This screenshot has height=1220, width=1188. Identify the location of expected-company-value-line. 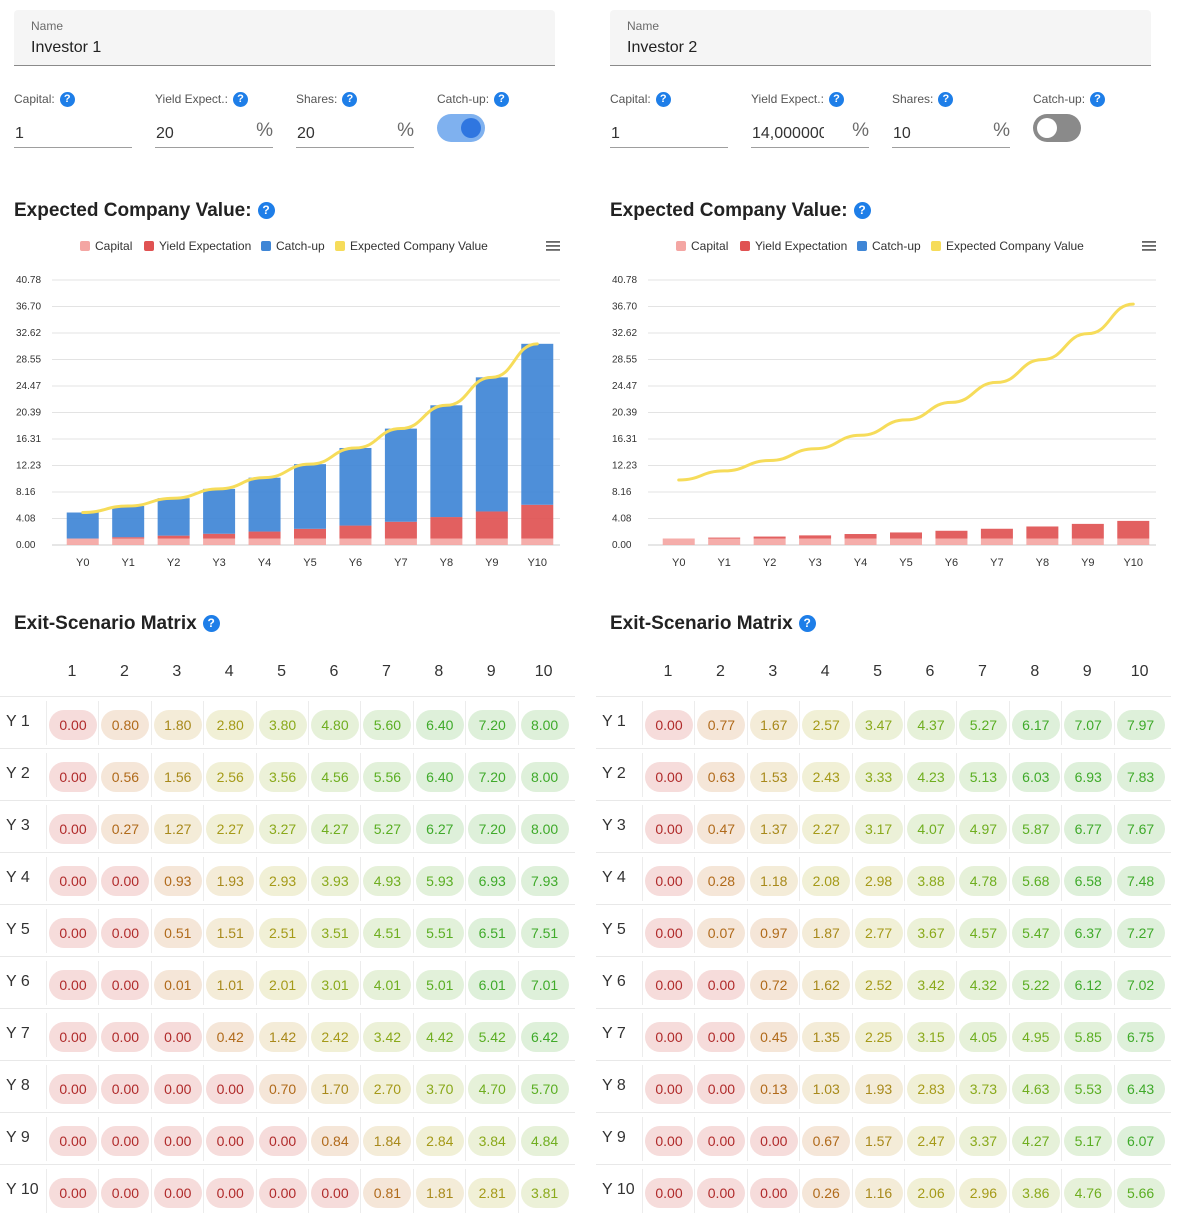
(906, 392).